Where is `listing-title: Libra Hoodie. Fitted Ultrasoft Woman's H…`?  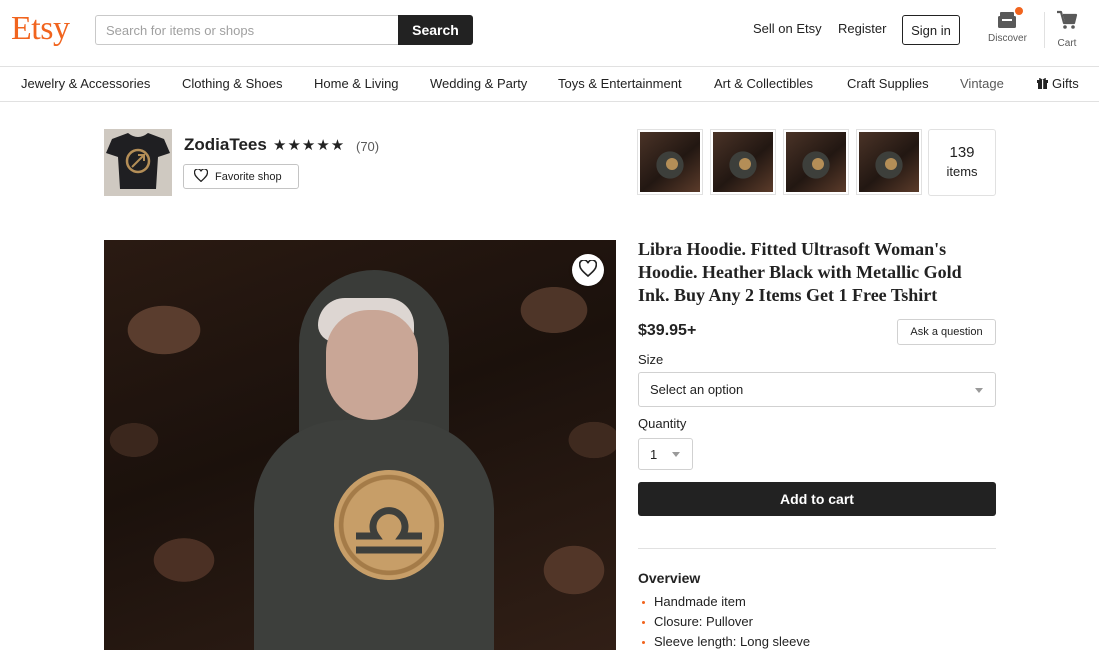
listing-title: Libra Hoodie. Fitted Ultrasoft Woman's H… is located at coordinates (800, 272).